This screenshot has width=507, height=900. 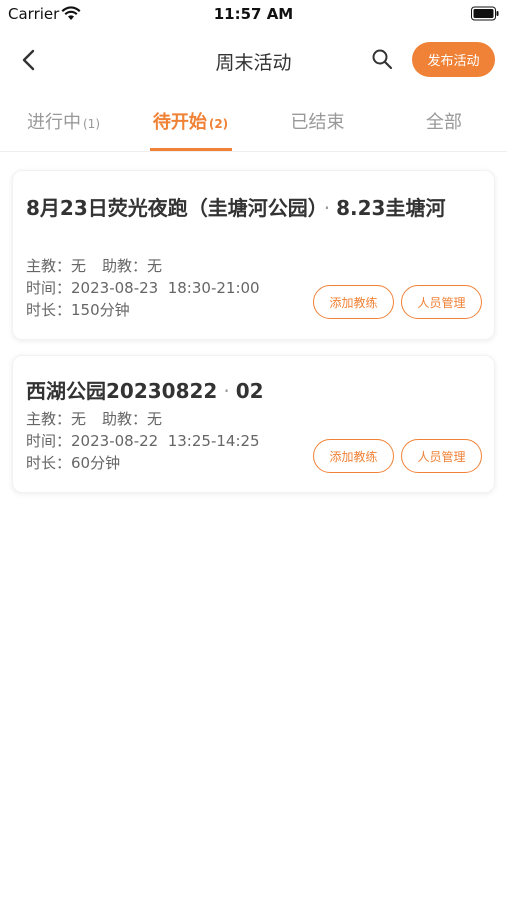 What do you see at coordinates (453, 59) in the screenshot?
I see `publish-activity-button: 发布活动` at bounding box center [453, 59].